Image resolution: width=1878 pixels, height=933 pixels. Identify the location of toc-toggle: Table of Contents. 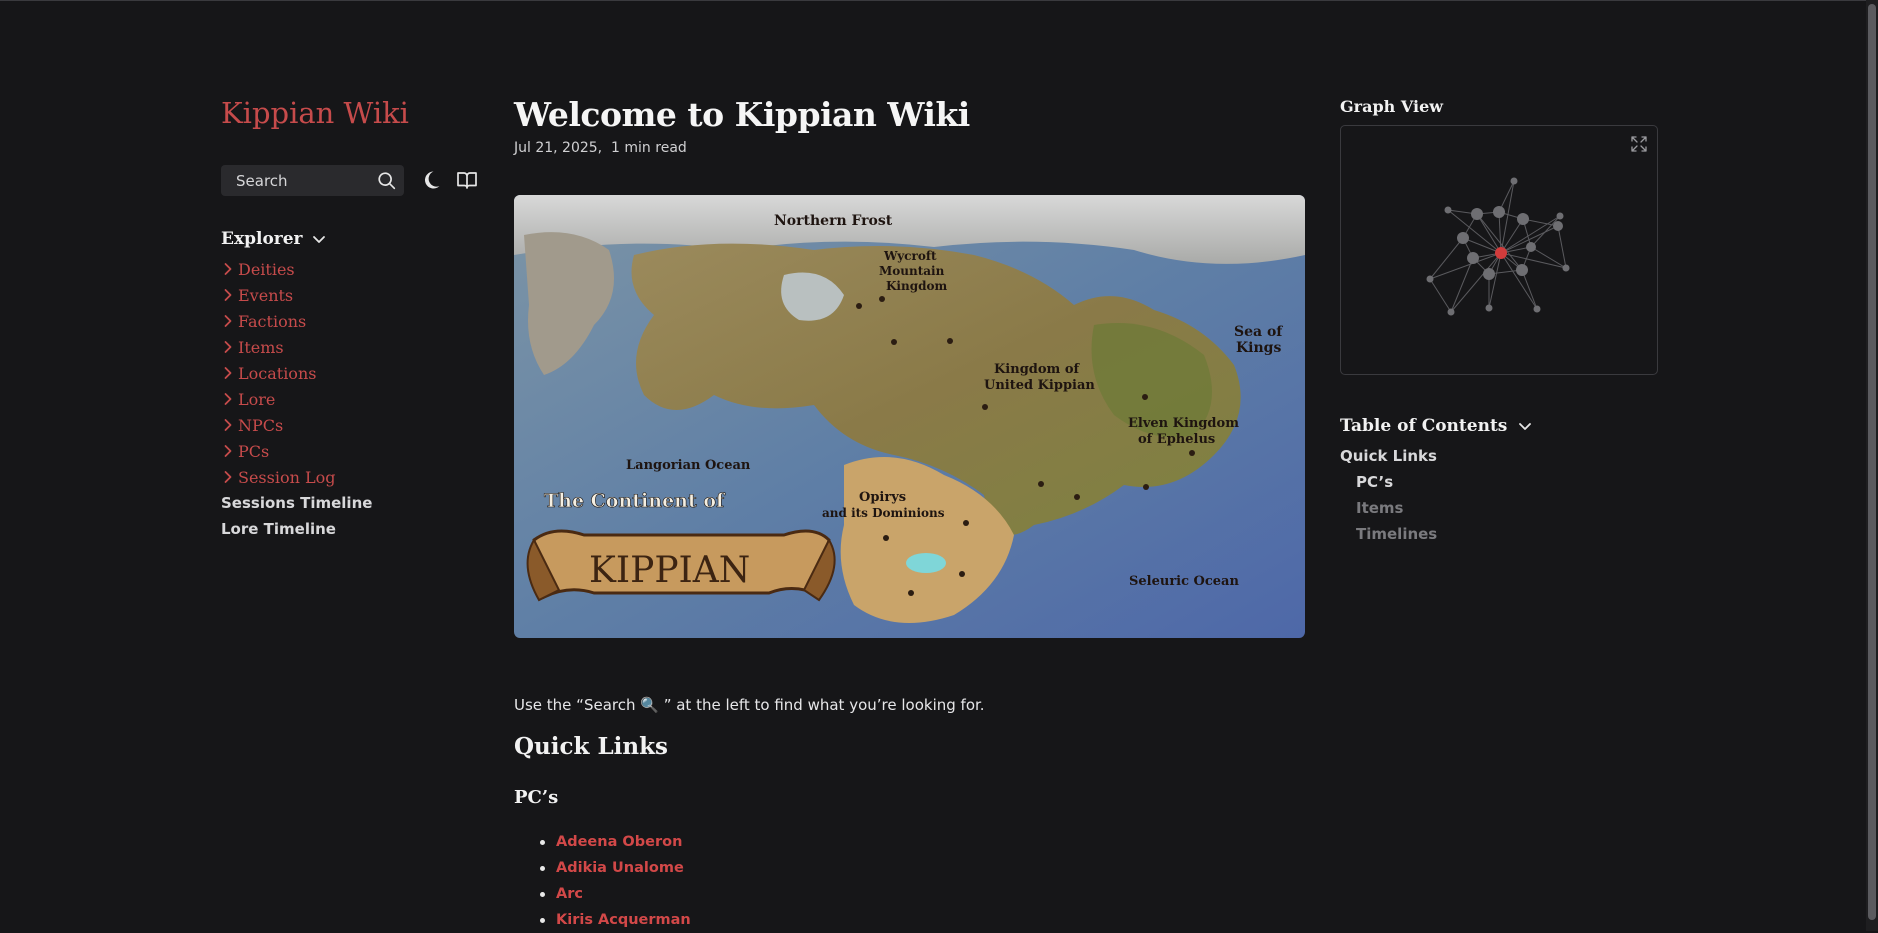
(1499, 426).